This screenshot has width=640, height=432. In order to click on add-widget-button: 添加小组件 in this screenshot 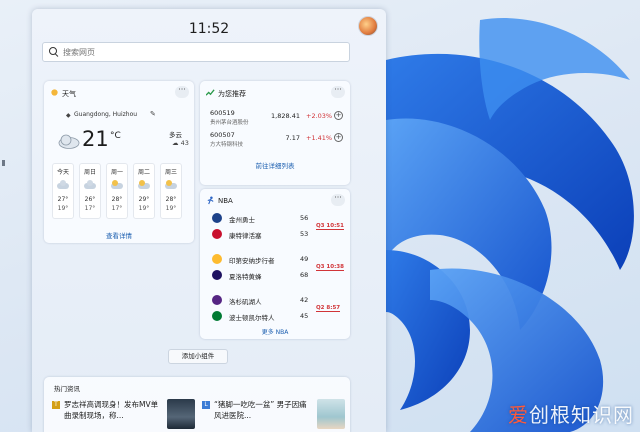, I will do `click(198, 356)`.